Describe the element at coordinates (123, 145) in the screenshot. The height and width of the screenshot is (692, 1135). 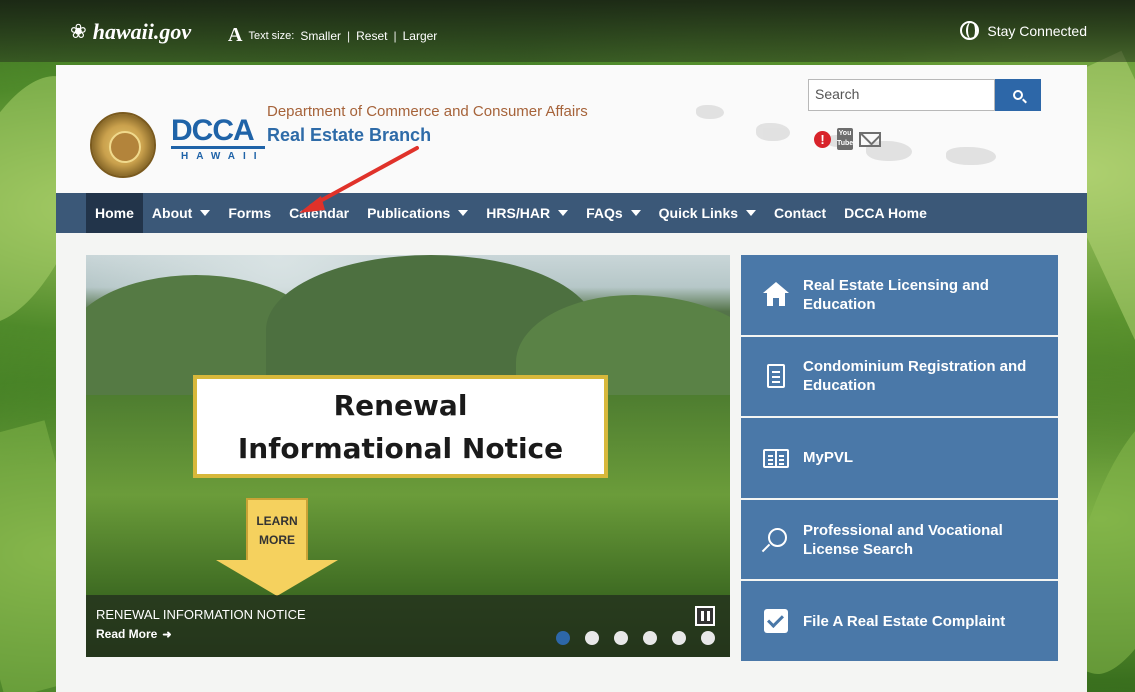
I see `state-seal-logo` at that location.